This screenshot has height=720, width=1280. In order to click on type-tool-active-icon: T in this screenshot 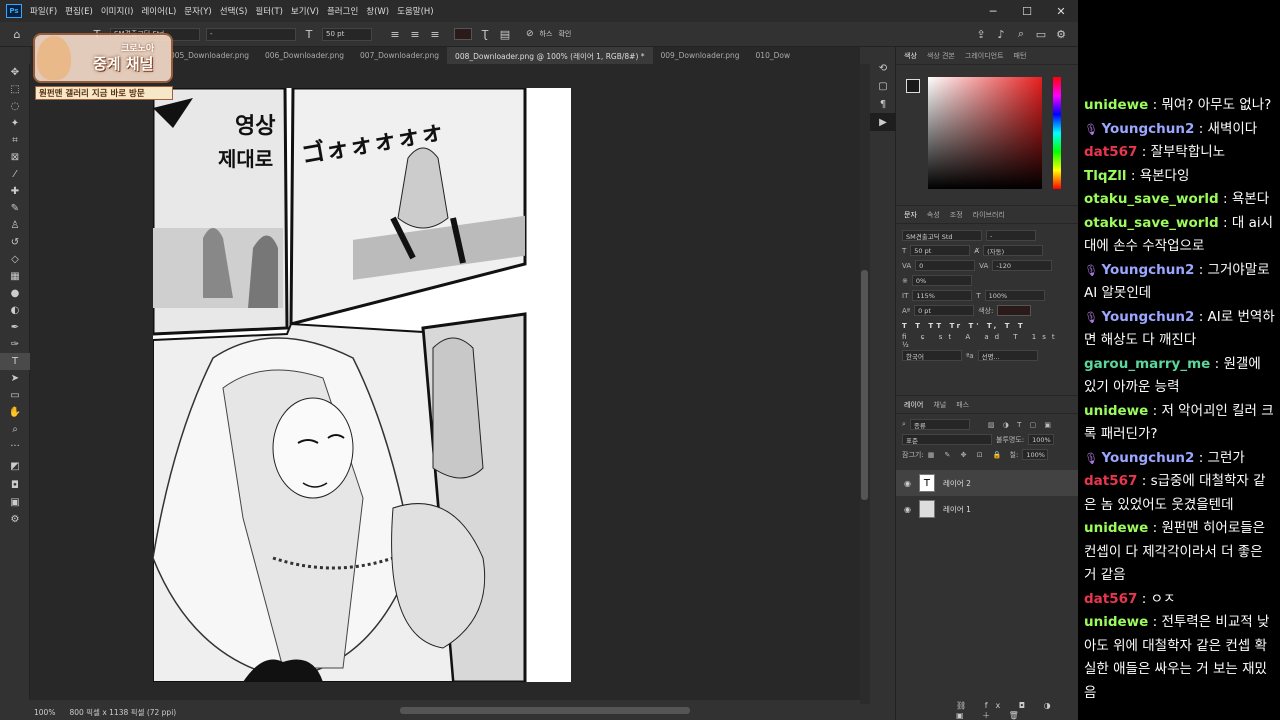, I will do `click(15, 361)`.